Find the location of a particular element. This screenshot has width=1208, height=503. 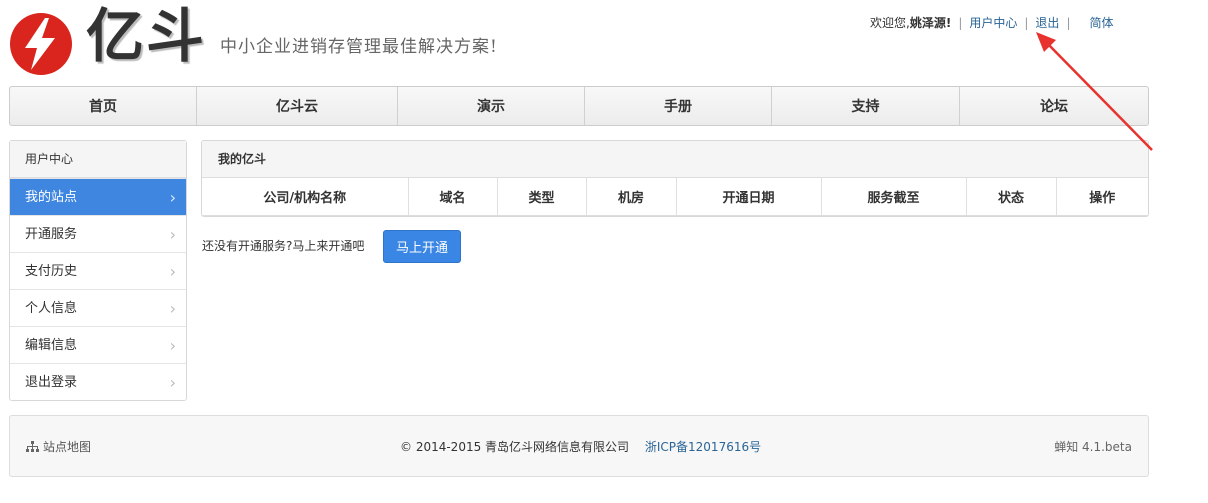

version-text: 蝉知 4.1.beta is located at coordinates (1093, 447).